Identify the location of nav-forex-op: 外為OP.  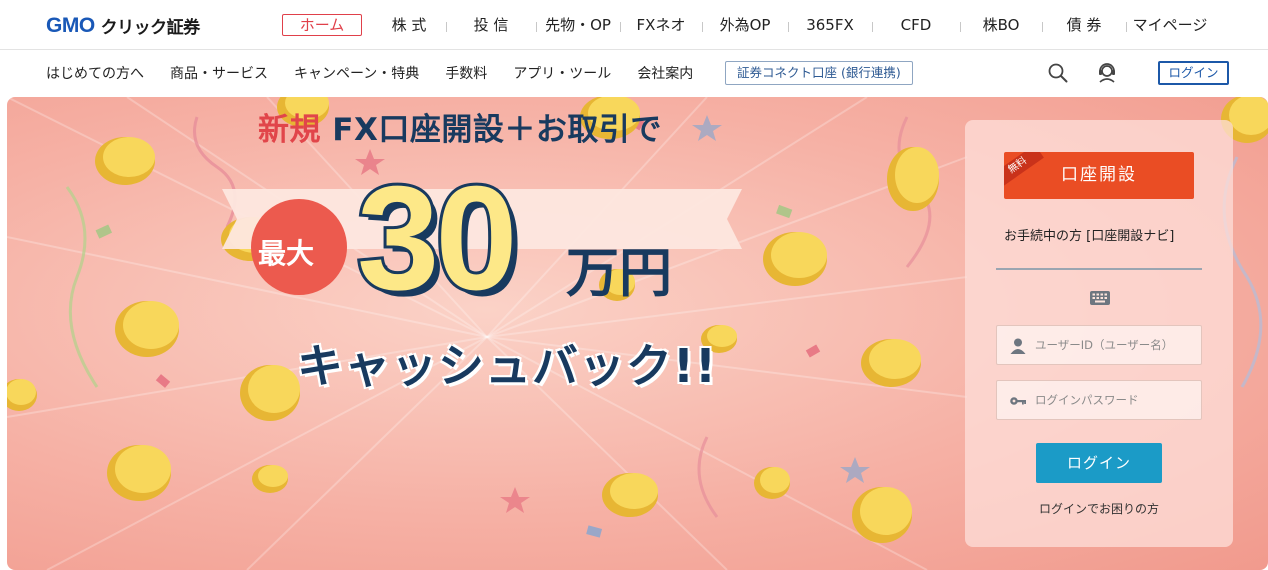
(745, 25).